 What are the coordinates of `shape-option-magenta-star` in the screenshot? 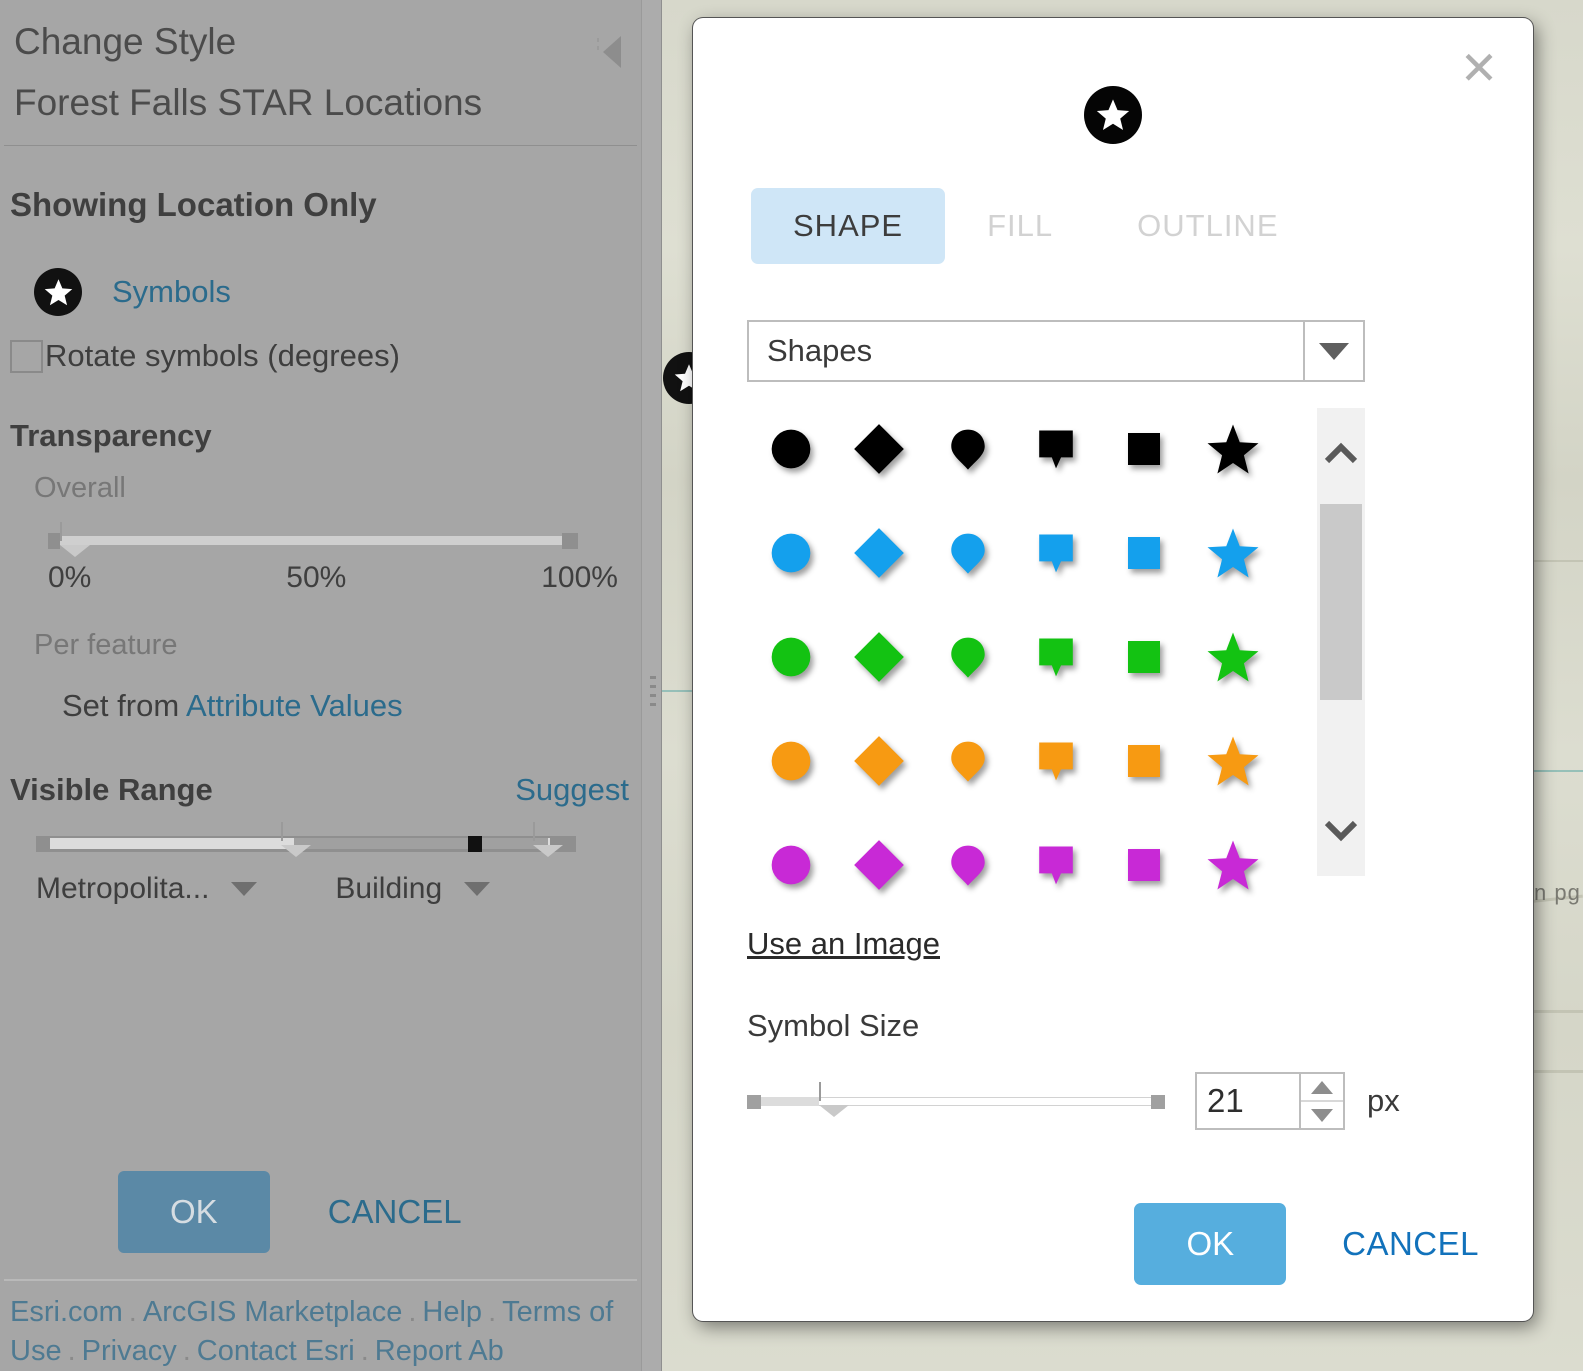 It's located at (1233, 865).